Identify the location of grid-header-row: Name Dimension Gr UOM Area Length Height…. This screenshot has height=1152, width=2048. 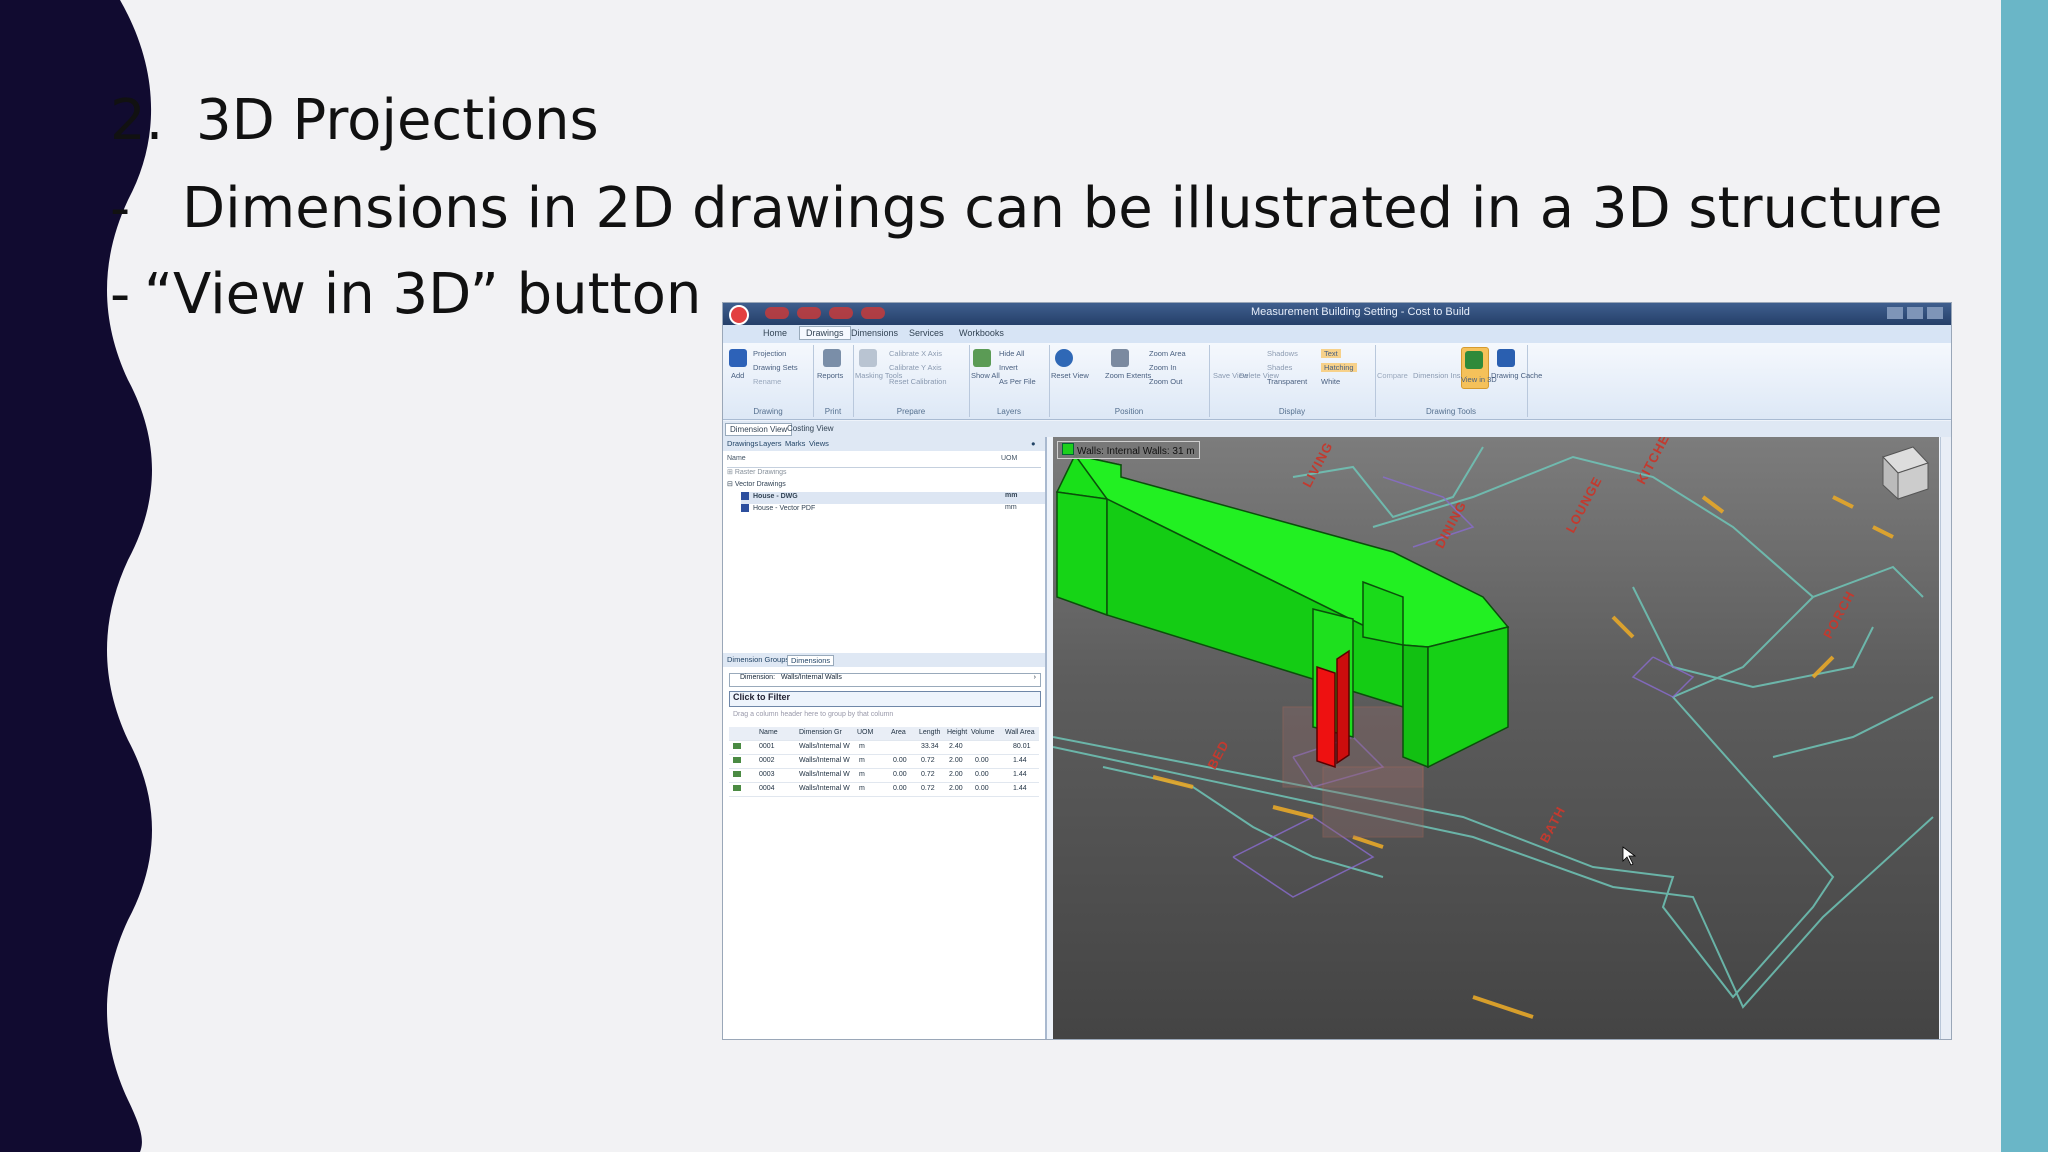
(884, 734).